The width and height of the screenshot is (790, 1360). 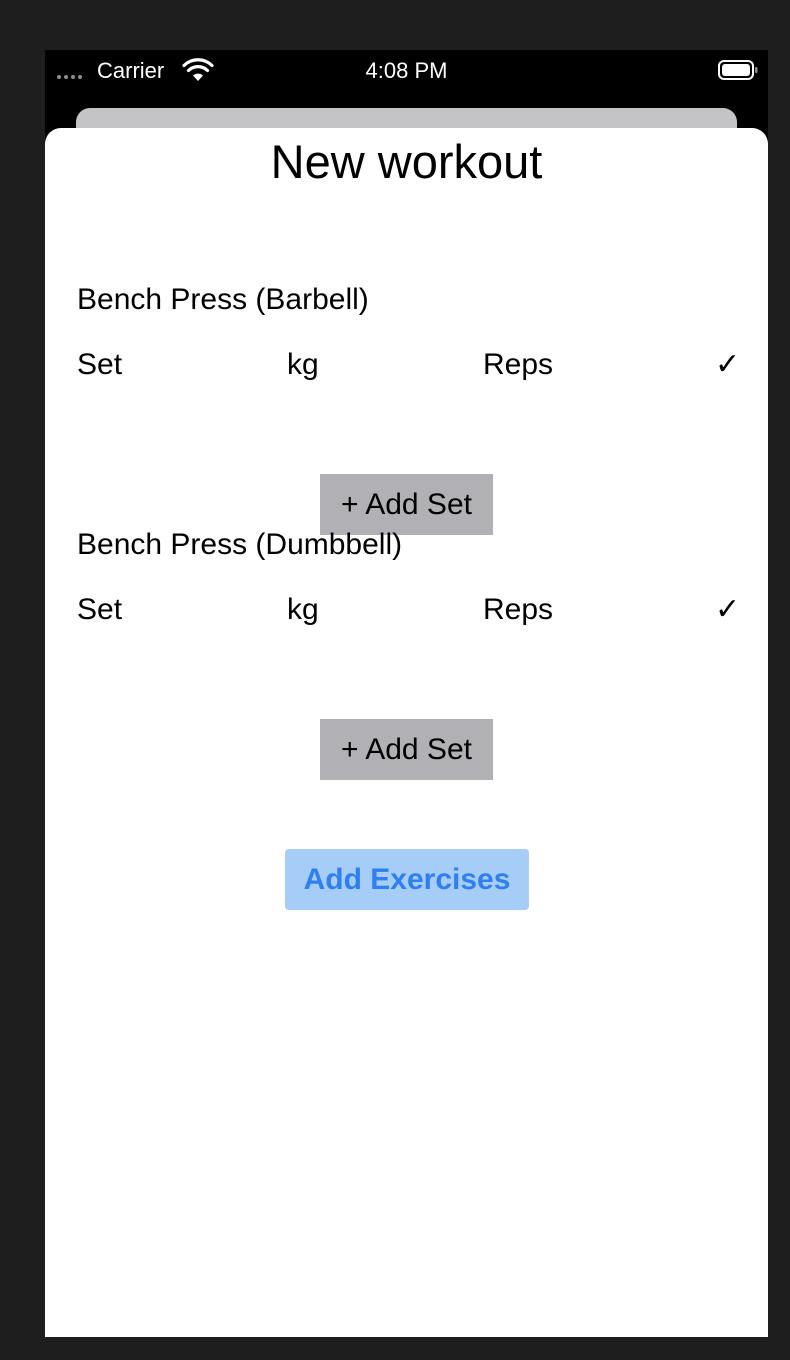 What do you see at coordinates (240, 544) in the screenshot?
I see `exercise-name: Bench Press (Dumbbell)` at bounding box center [240, 544].